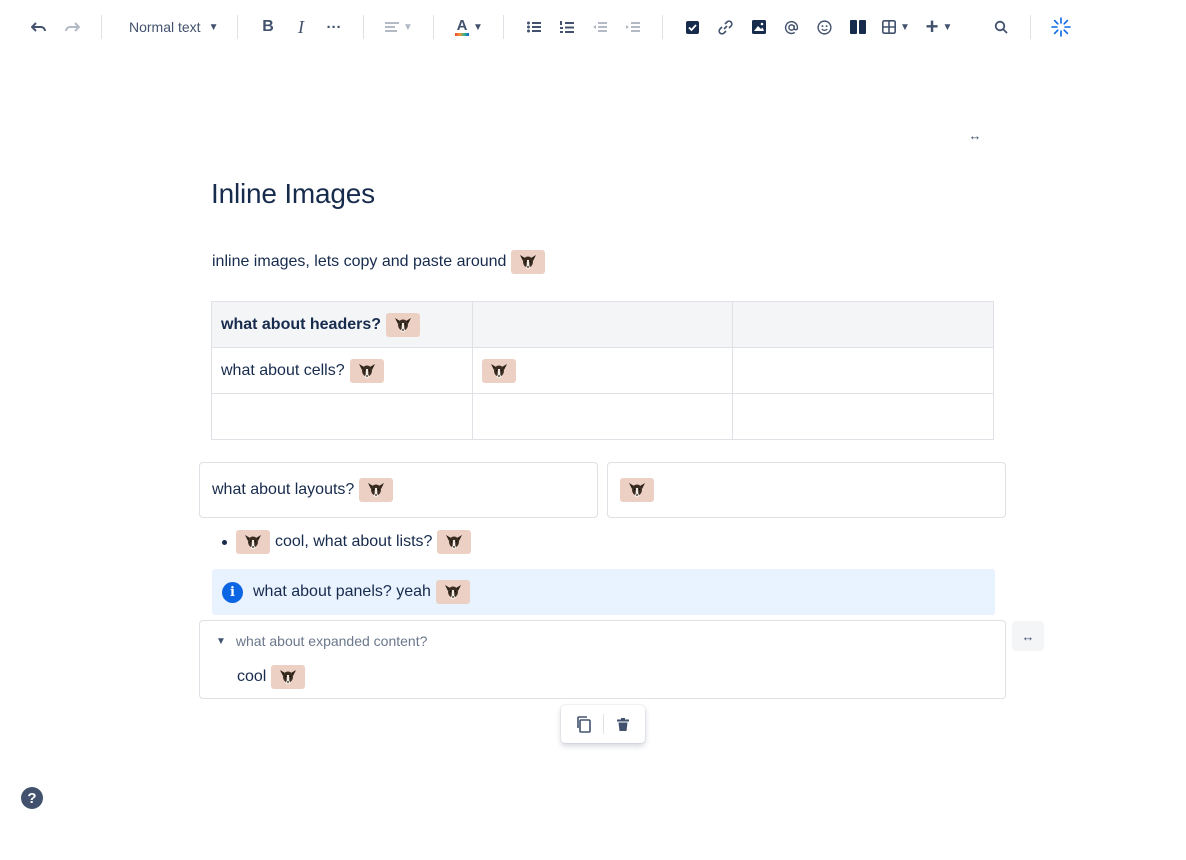 The image size is (1186, 860). I want to click on image-button, so click(759, 27).